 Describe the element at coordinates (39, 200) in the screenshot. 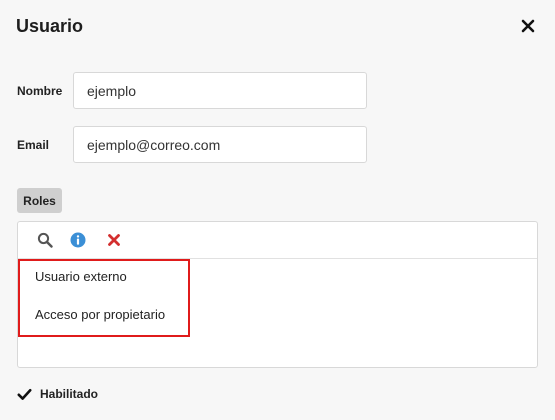

I see `tab-roles: Roles` at that location.